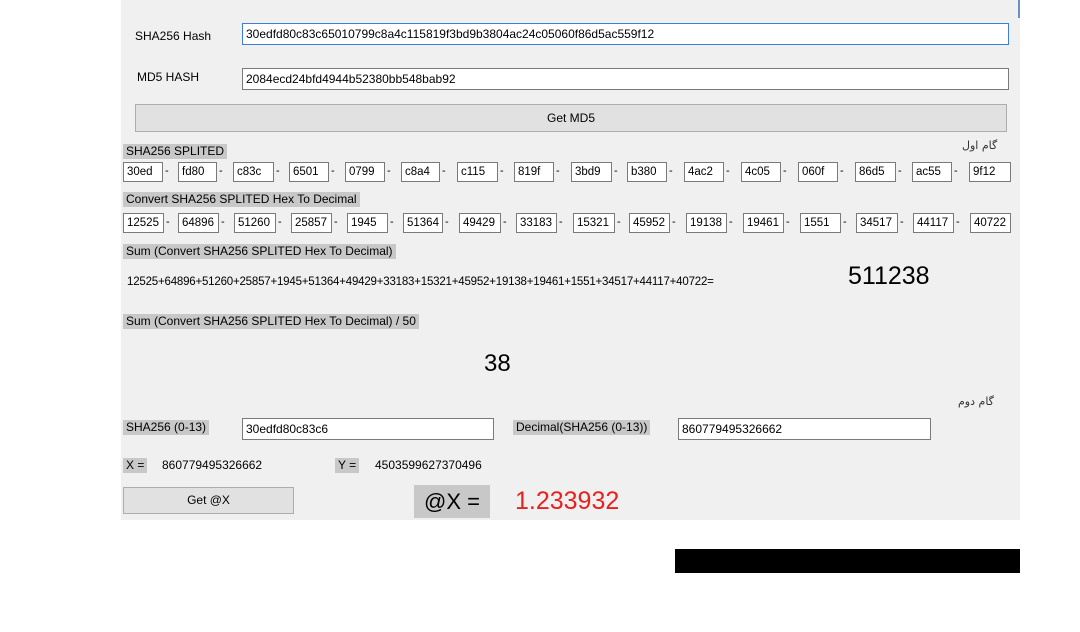  I want to click on x-value: 860779495326662, so click(212, 465).